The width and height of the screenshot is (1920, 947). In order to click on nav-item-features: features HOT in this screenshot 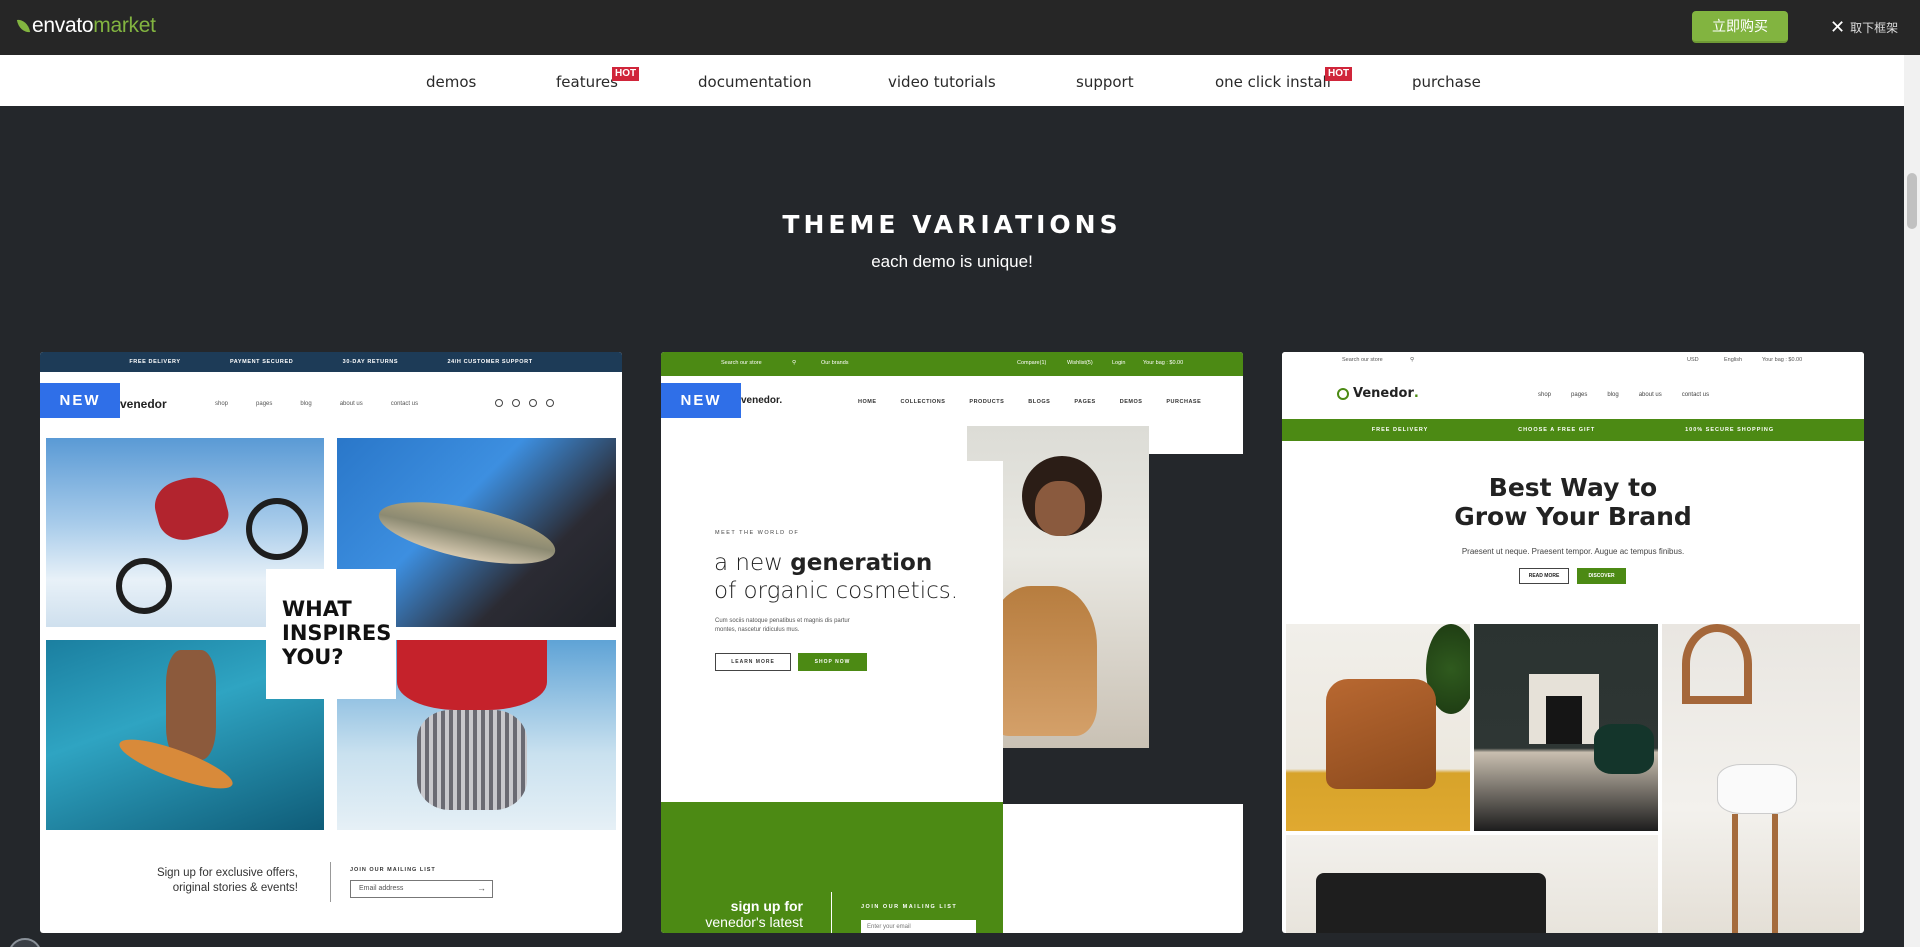, I will do `click(598, 79)`.